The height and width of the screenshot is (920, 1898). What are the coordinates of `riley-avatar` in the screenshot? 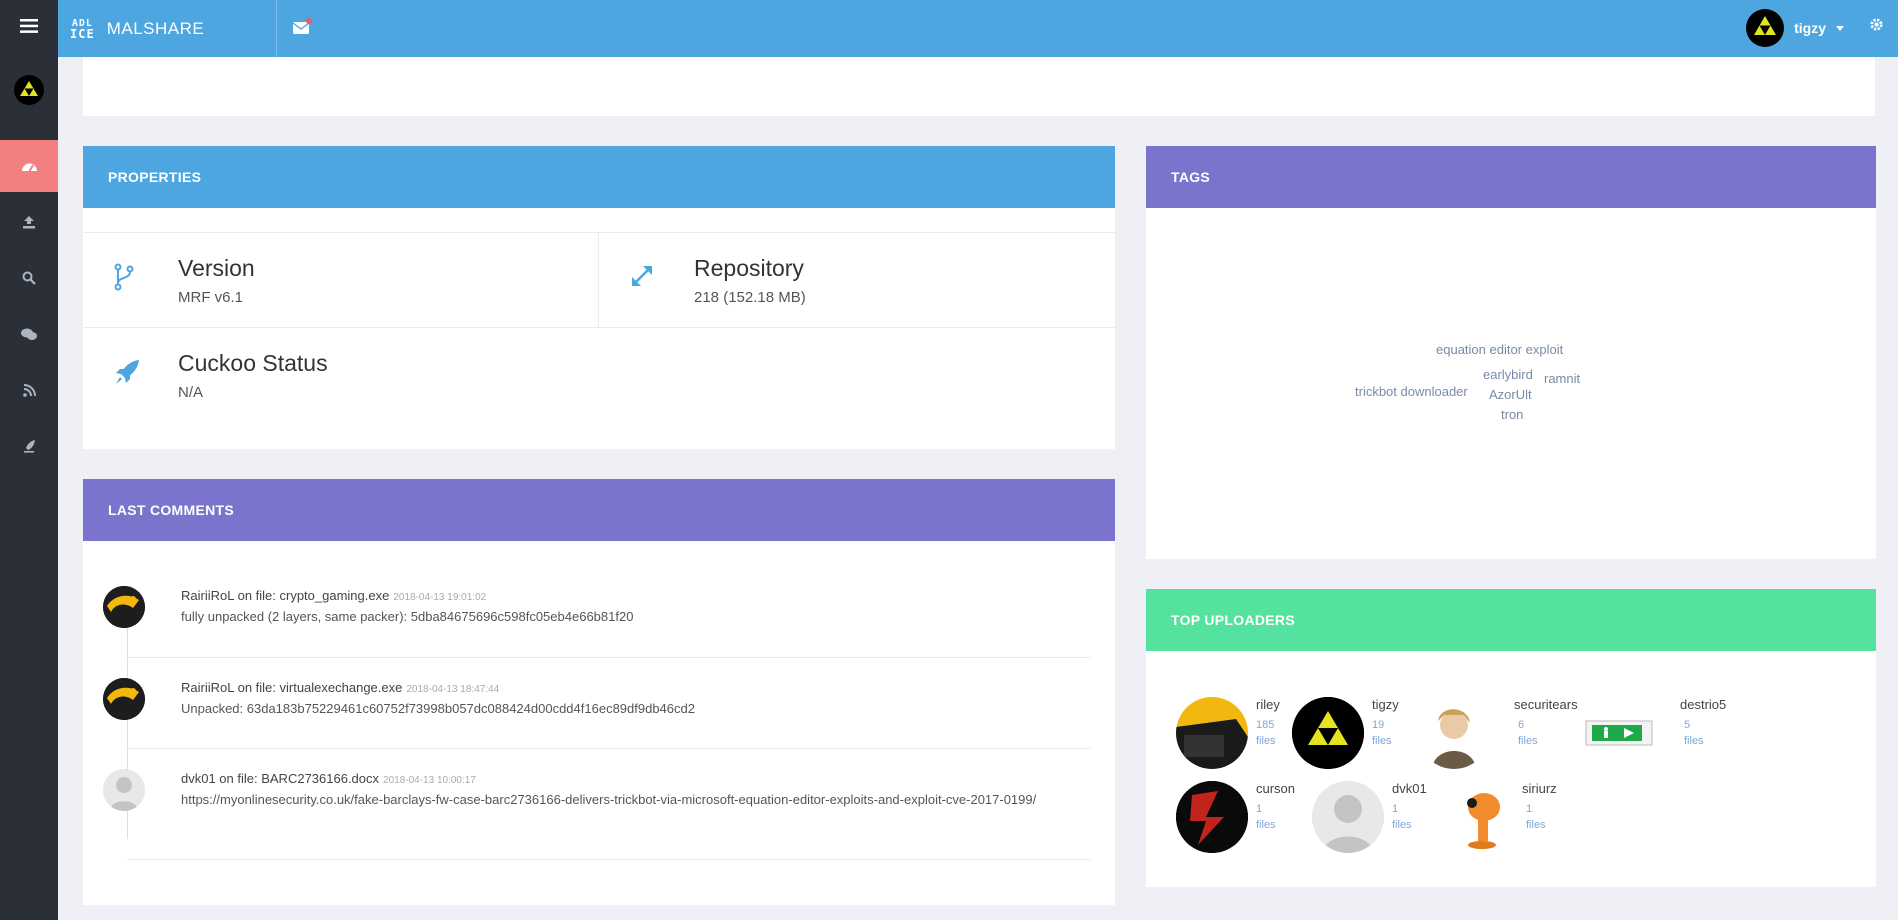 It's located at (1212, 733).